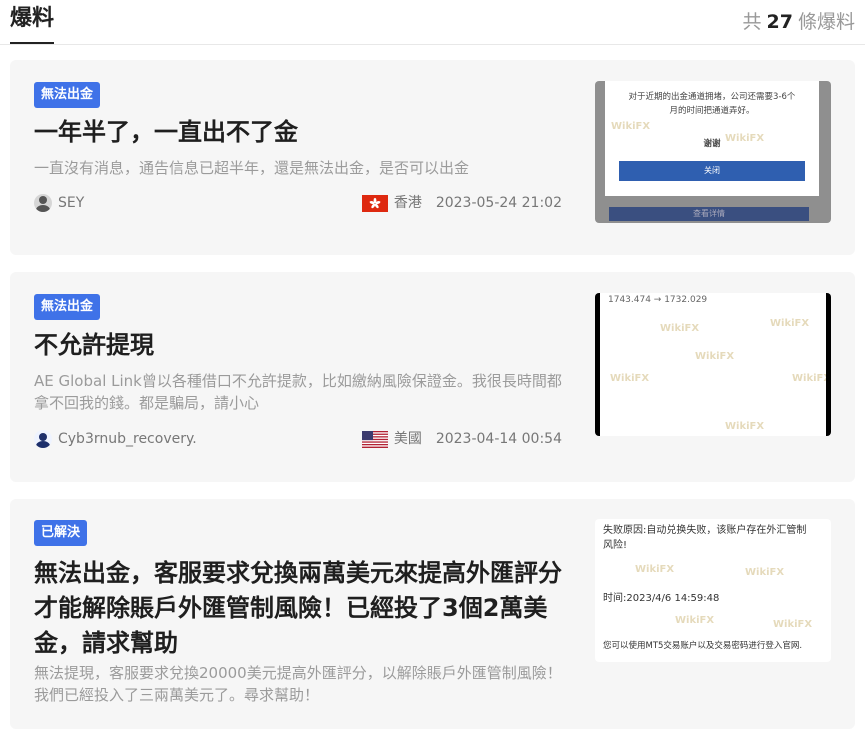 The width and height of the screenshot is (865, 729). I want to click on post-summary: 一直沒有消息，通告信息已超半年，還是無法出金，是否可以出金, so click(252, 168).